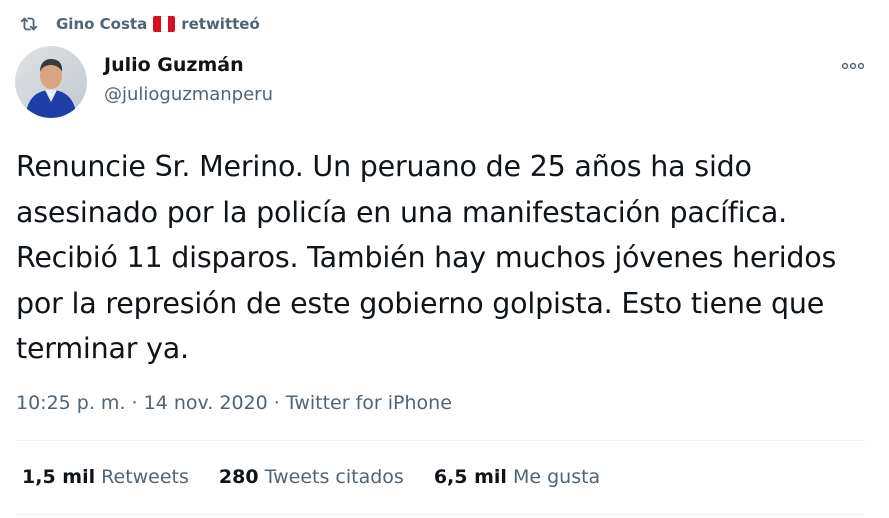  What do you see at coordinates (145, 477) in the screenshot?
I see `retweets-label: Retweets` at bounding box center [145, 477].